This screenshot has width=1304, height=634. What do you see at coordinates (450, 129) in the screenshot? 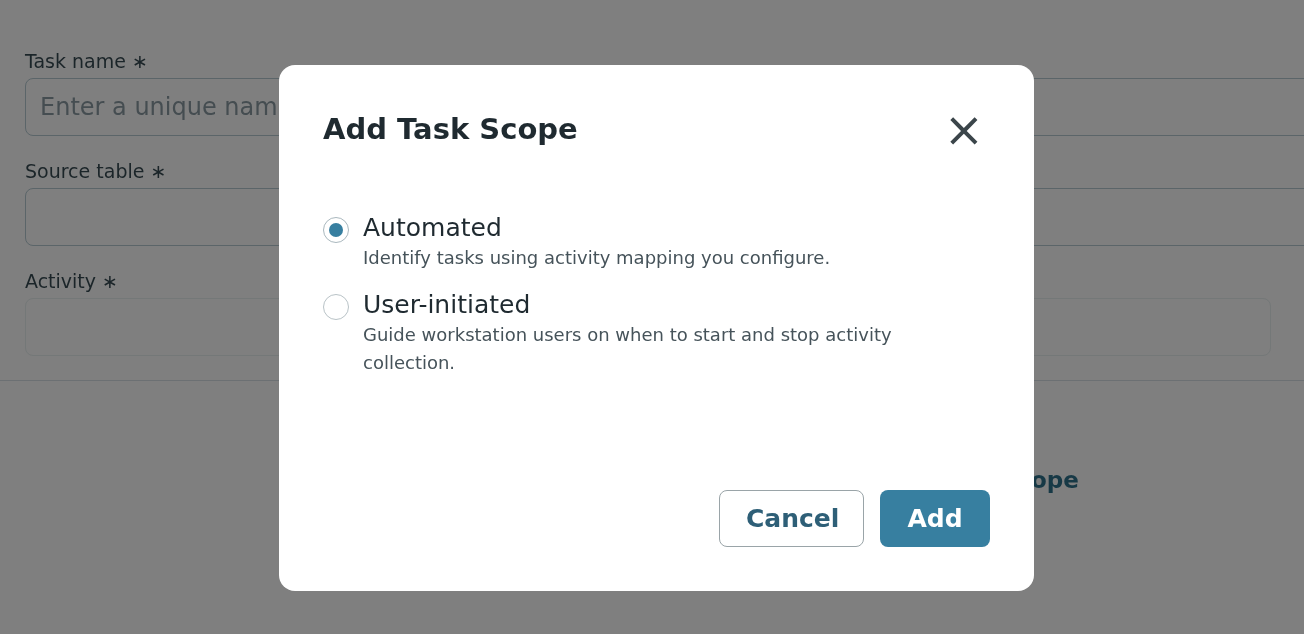
I see `dialog-title: Add Task Scope` at bounding box center [450, 129].